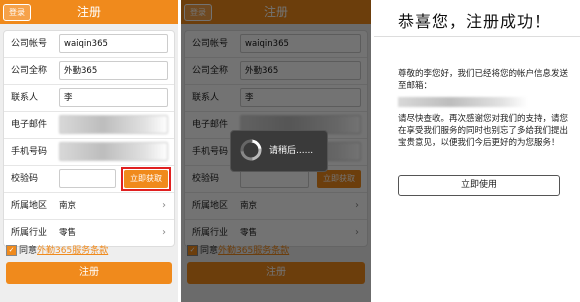  What do you see at coordinates (29, 206) in the screenshot?
I see `region-label: 所属地区` at bounding box center [29, 206].